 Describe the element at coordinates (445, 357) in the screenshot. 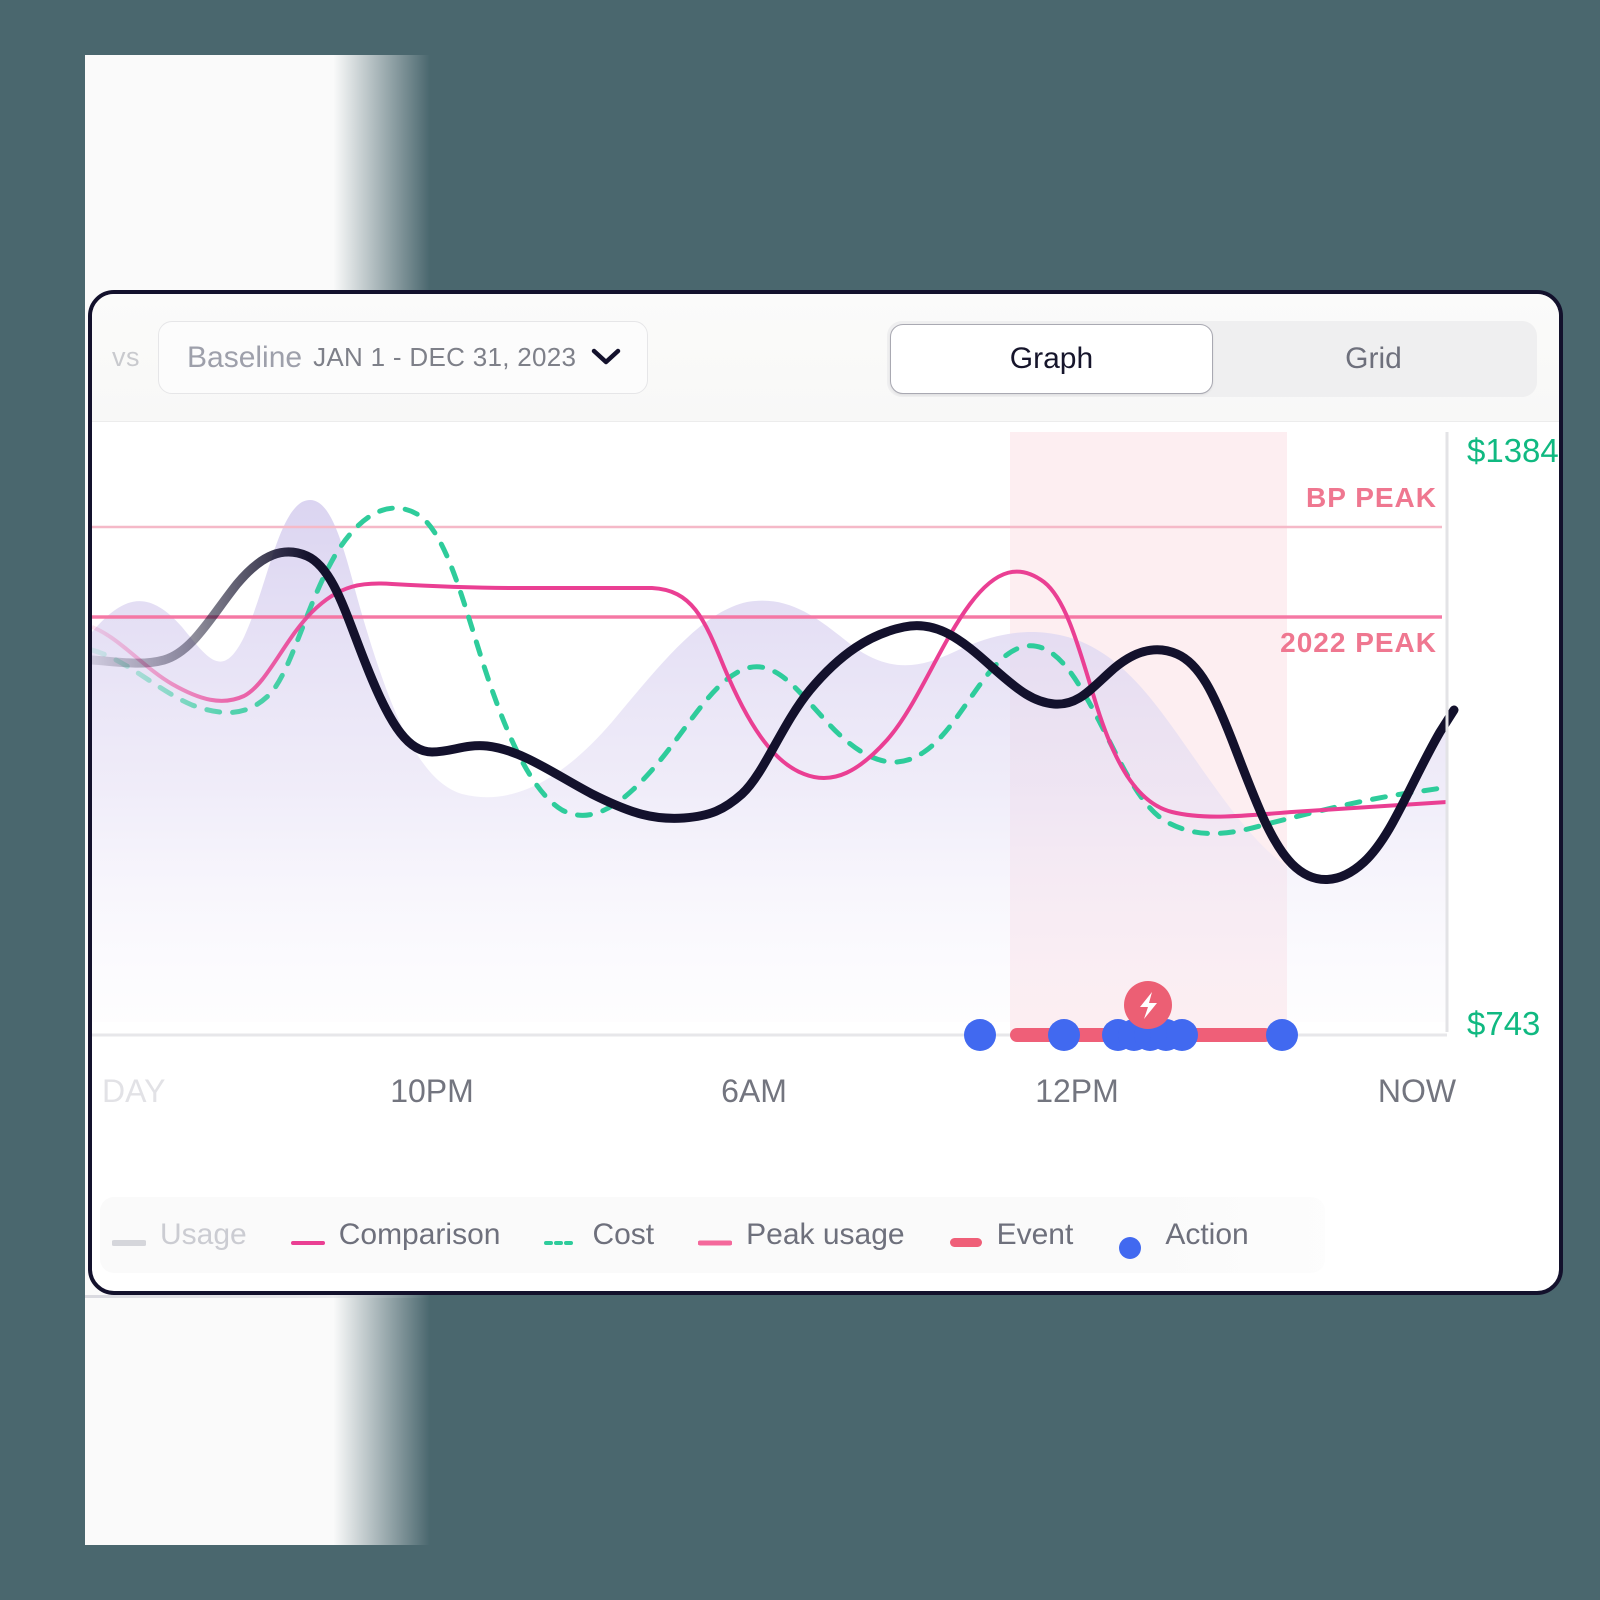

I see `baseline-date-range: JAN 1 - DEC 31, 2023` at that location.